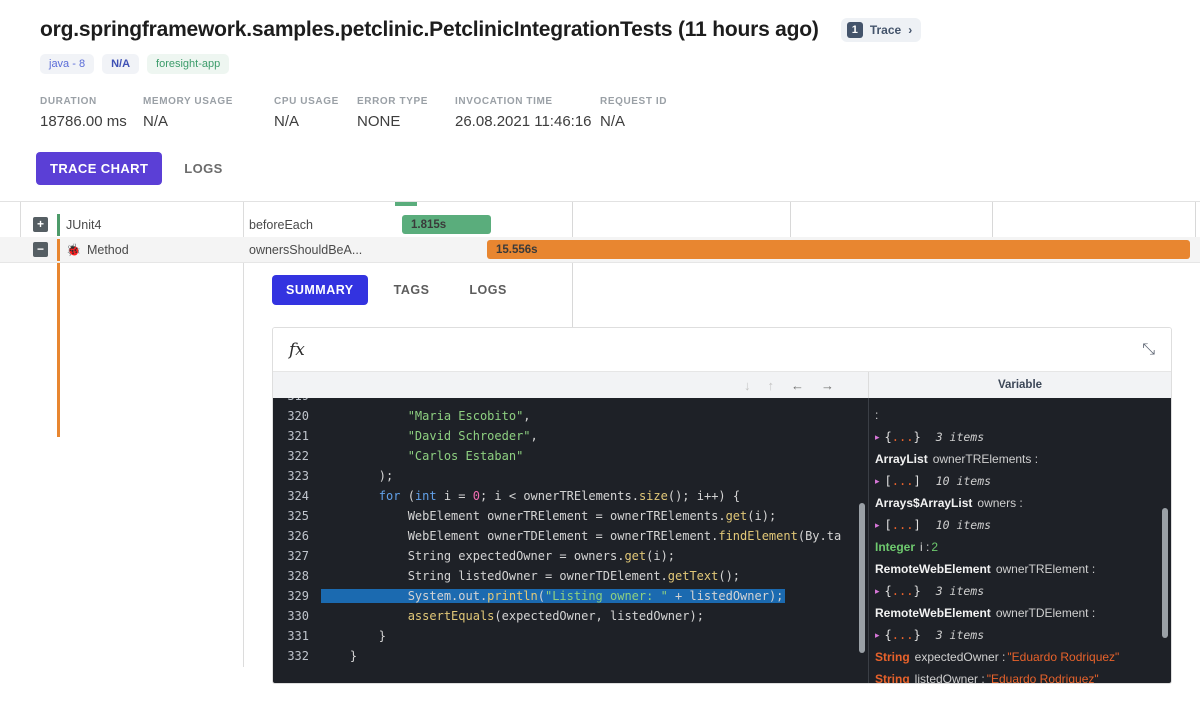  I want to click on line-number: 330, so click(298, 616).